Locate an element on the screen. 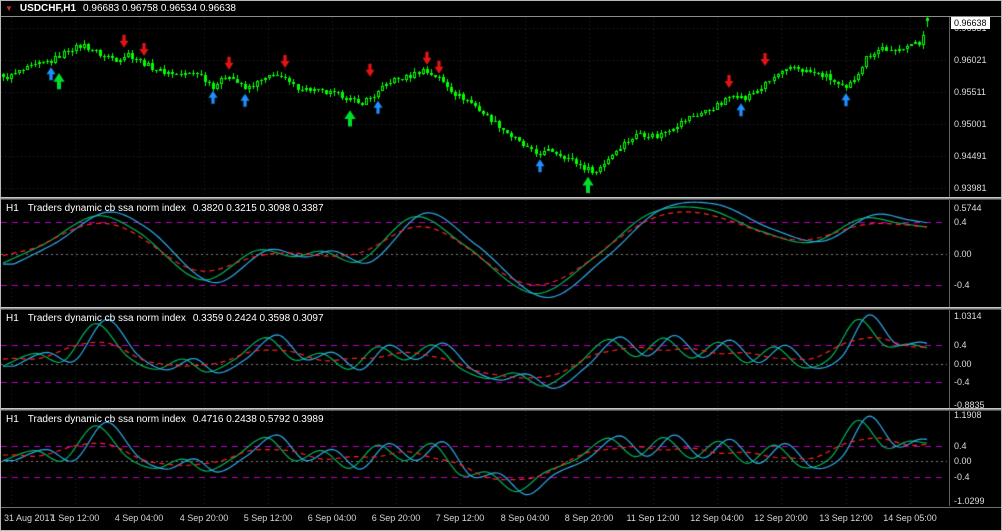 The width and height of the screenshot is (1002, 531). price-axis-label: 0.93981 is located at coordinates (970, 188).